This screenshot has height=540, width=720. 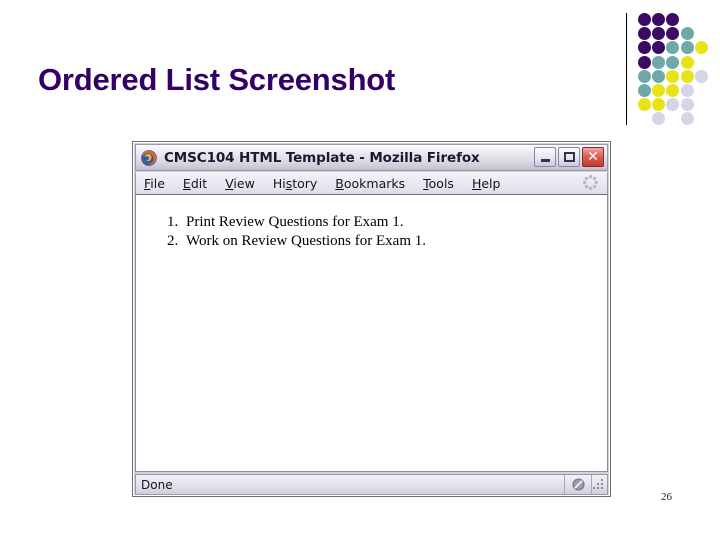 I want to click on menu-item-bookmarks: Bookmarks, so click(x=370, y=183).